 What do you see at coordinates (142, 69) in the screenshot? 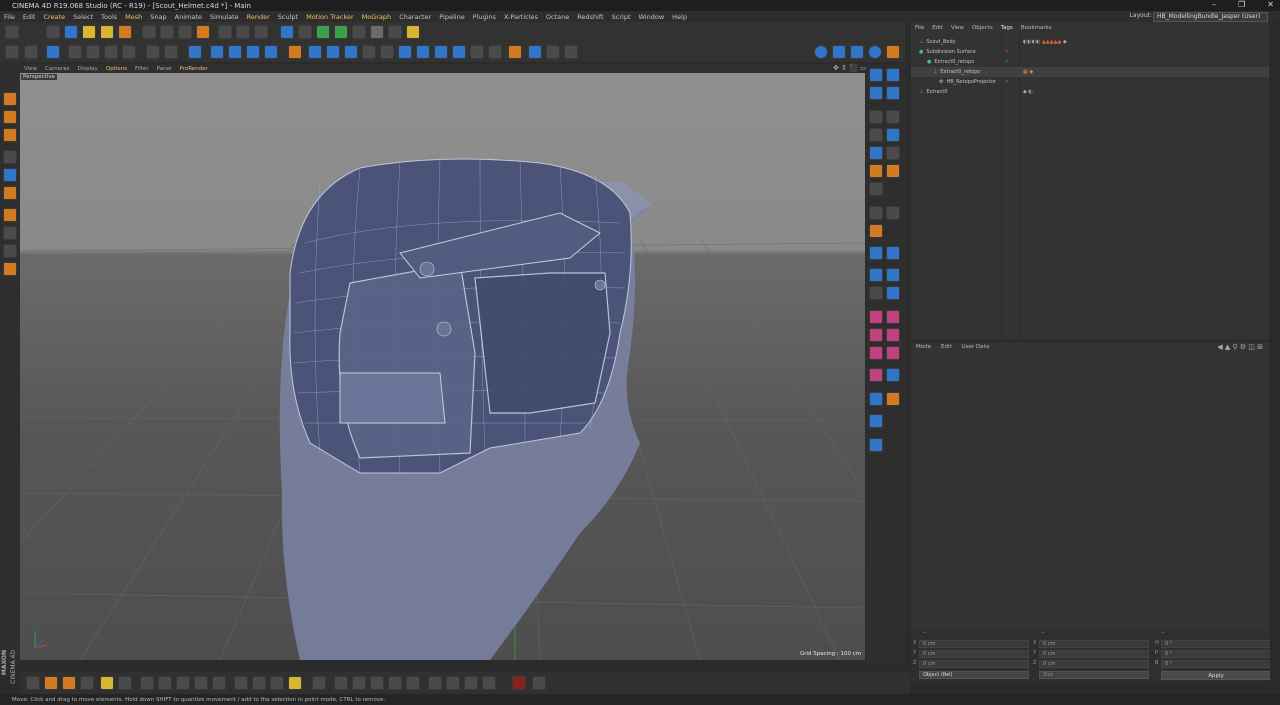
I see `viewport-menu-filter: Filter` at bounding box center [142, 69].